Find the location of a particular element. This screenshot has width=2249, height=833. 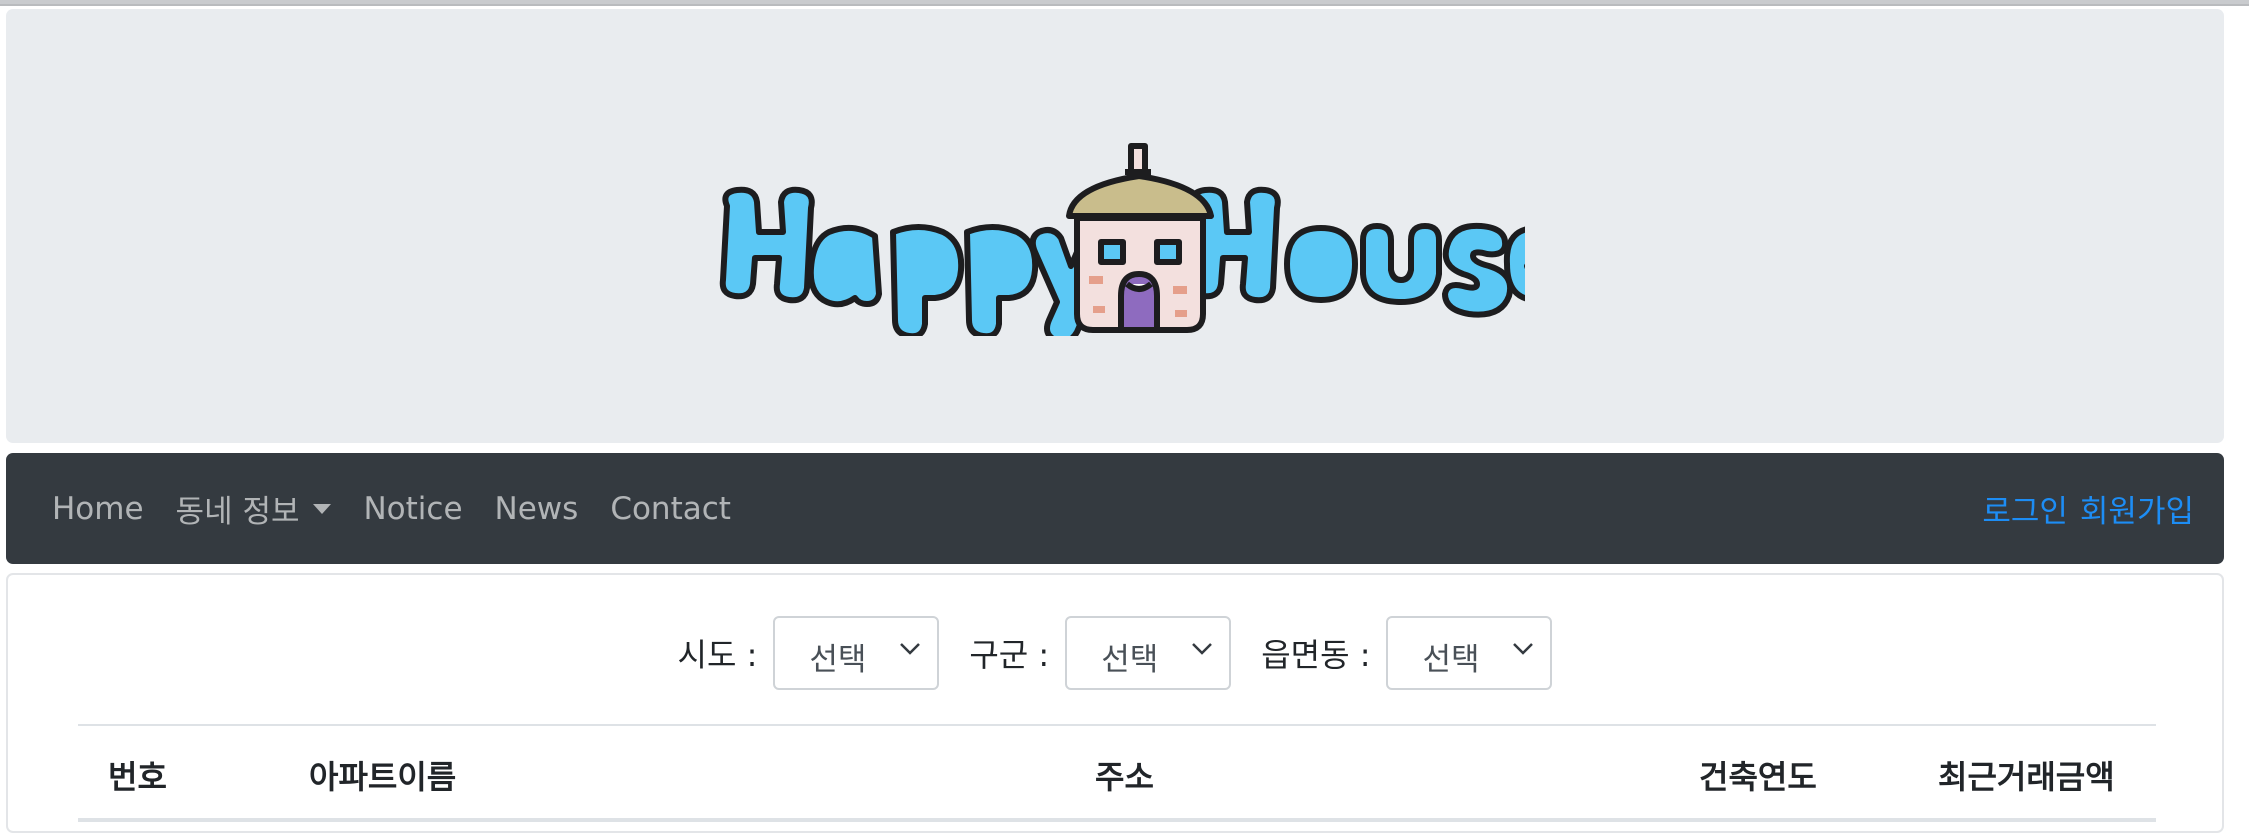

caret-down-icon is located at coordinates (322, 508).